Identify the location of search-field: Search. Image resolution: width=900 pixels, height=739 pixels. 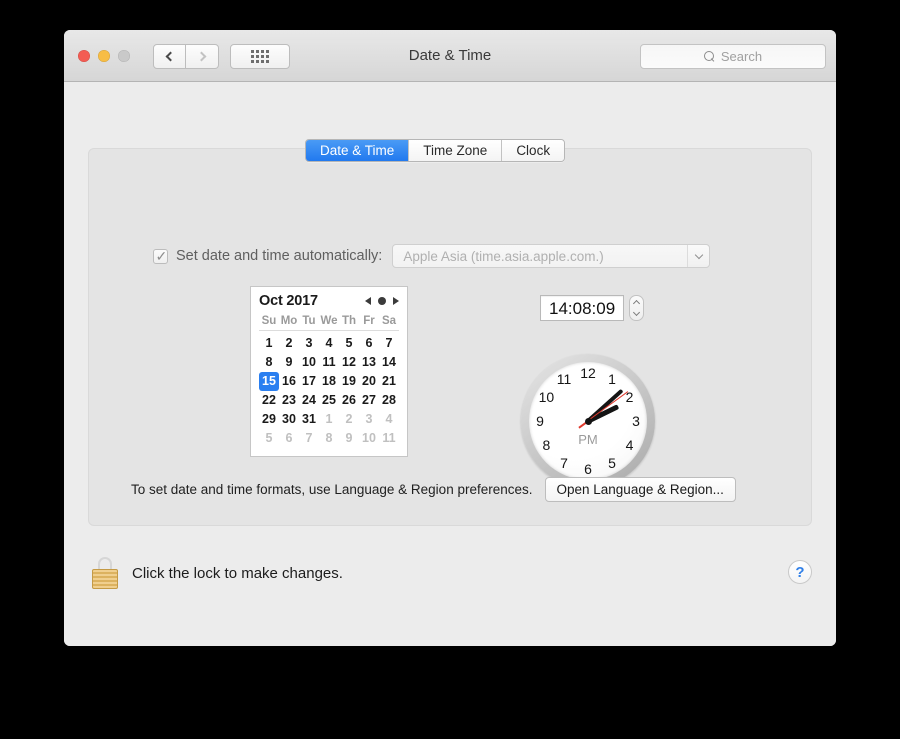
(733, 56).